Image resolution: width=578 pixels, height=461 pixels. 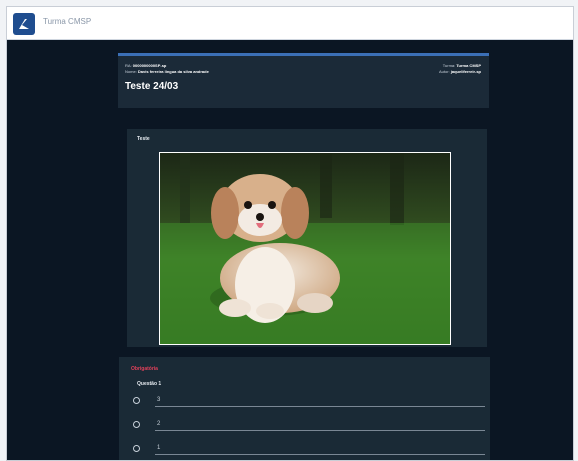 What do you see at coordinates (143, 139) in the screenshot?
I see `content-label: Teste` at bounding box center [143, 139].